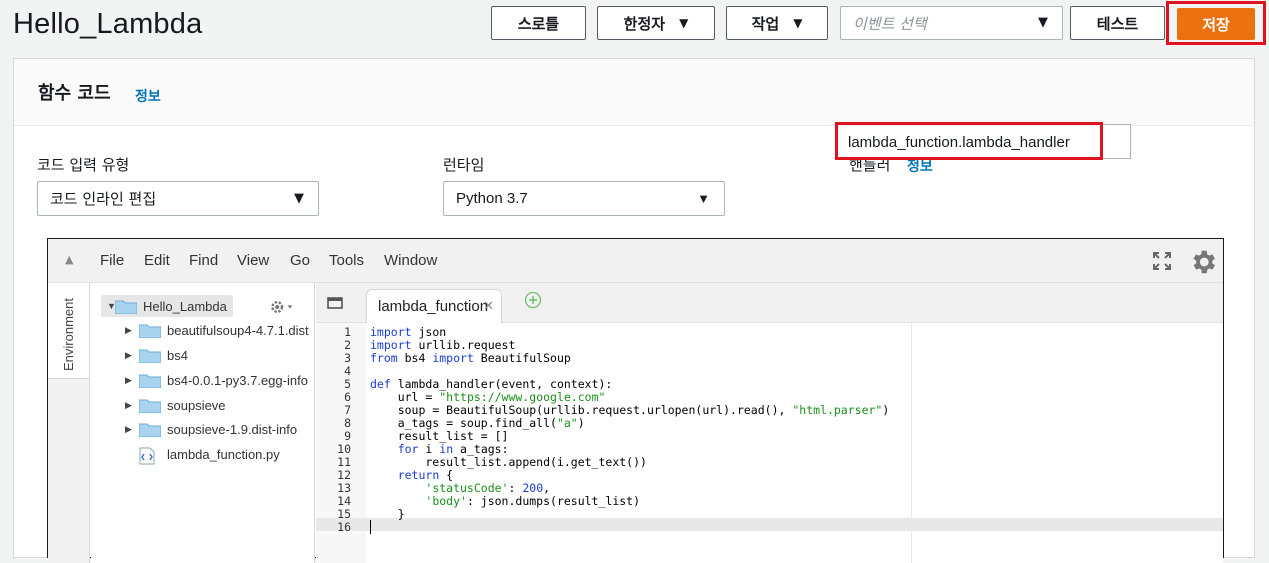  What do you see at coordinates (112, 260) in the screenshot?
I see `menu-file: File` at bounding box center [112, 260].